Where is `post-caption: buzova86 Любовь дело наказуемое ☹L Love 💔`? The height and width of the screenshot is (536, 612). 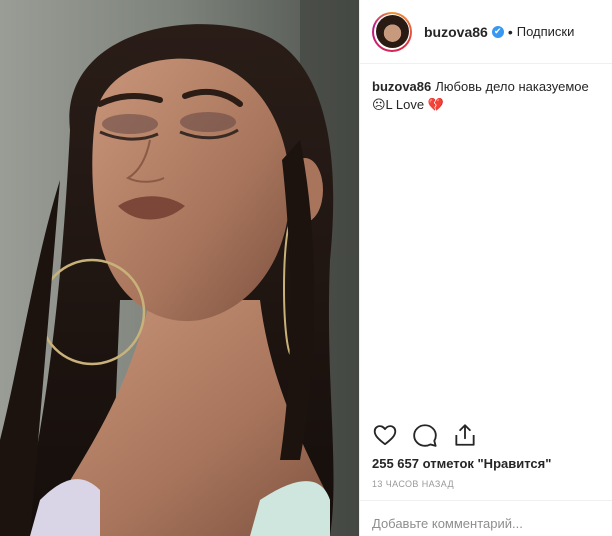 post-caption: buzova86 Любовь дело наказуемое ☹L Love 💔 is located at coordinates (486, 89).